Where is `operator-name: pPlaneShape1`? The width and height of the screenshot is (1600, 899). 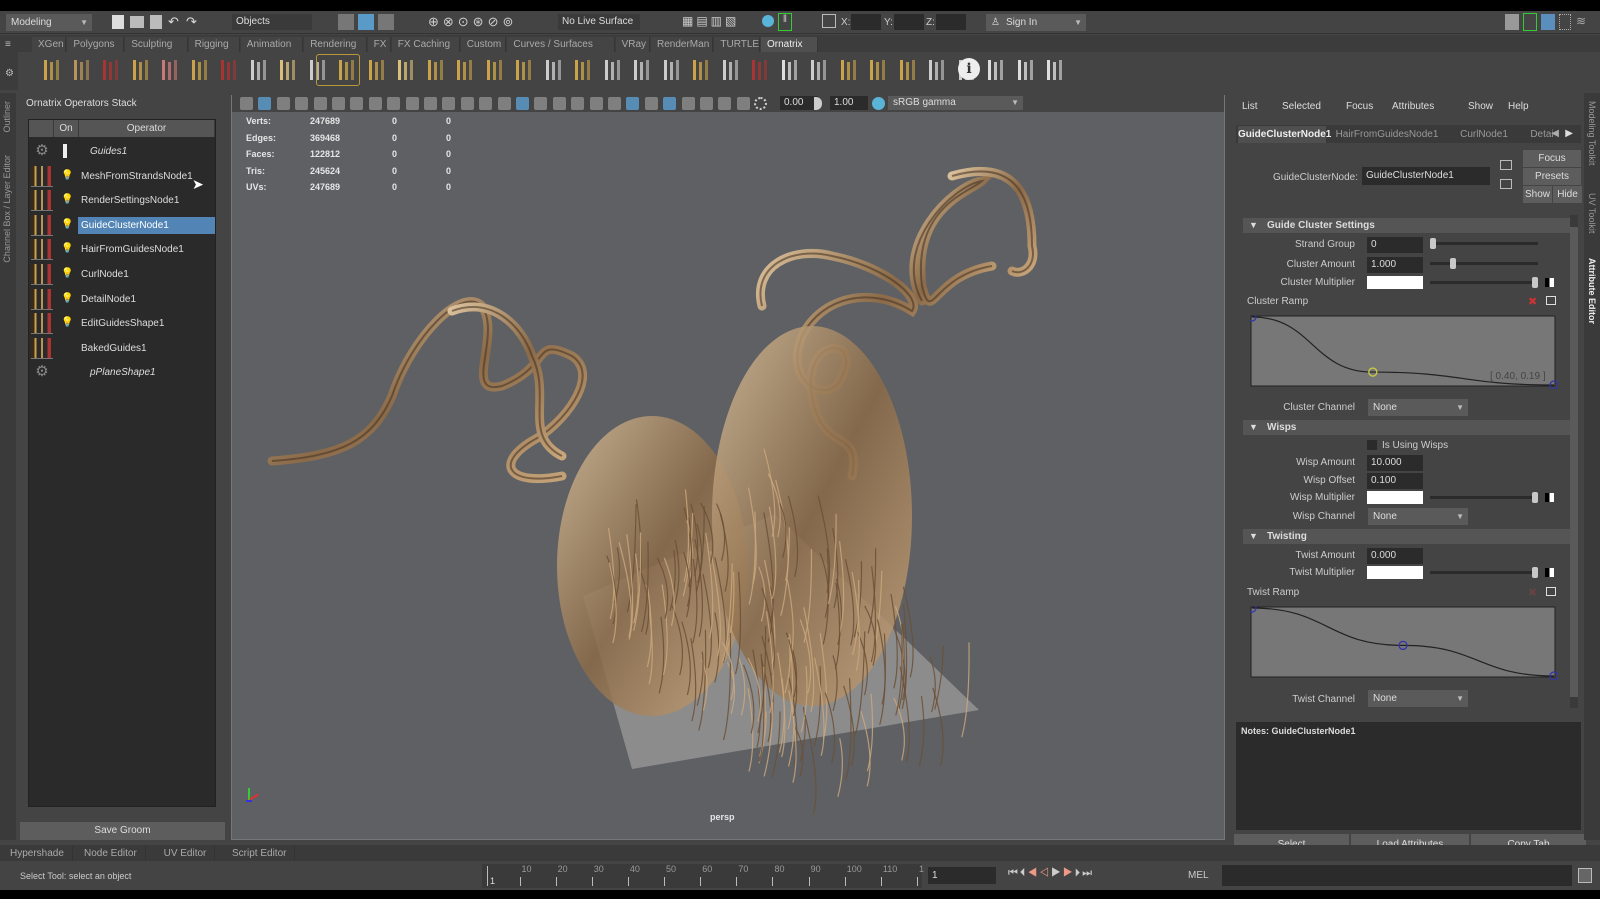
operator-name: pPlaneShape1 is located at coordinates (146, 372).